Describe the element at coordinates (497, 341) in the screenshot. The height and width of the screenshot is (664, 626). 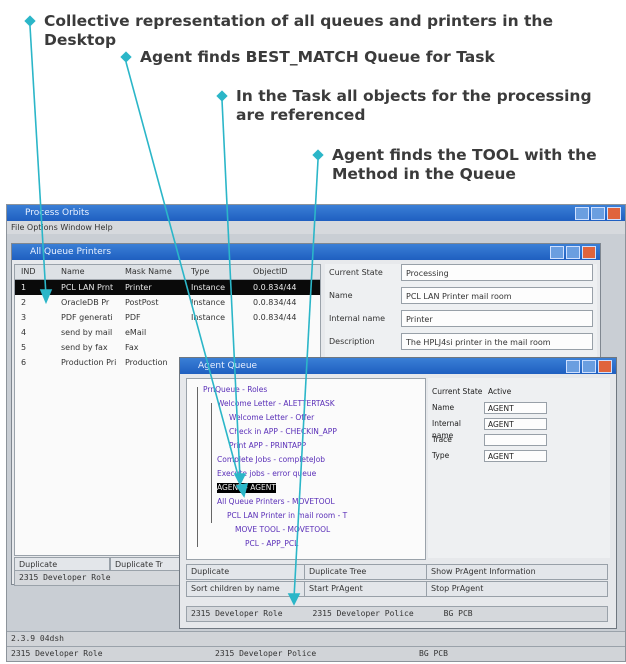
I see `property-value: The HPLJ4si printer in the mail room` at that location.